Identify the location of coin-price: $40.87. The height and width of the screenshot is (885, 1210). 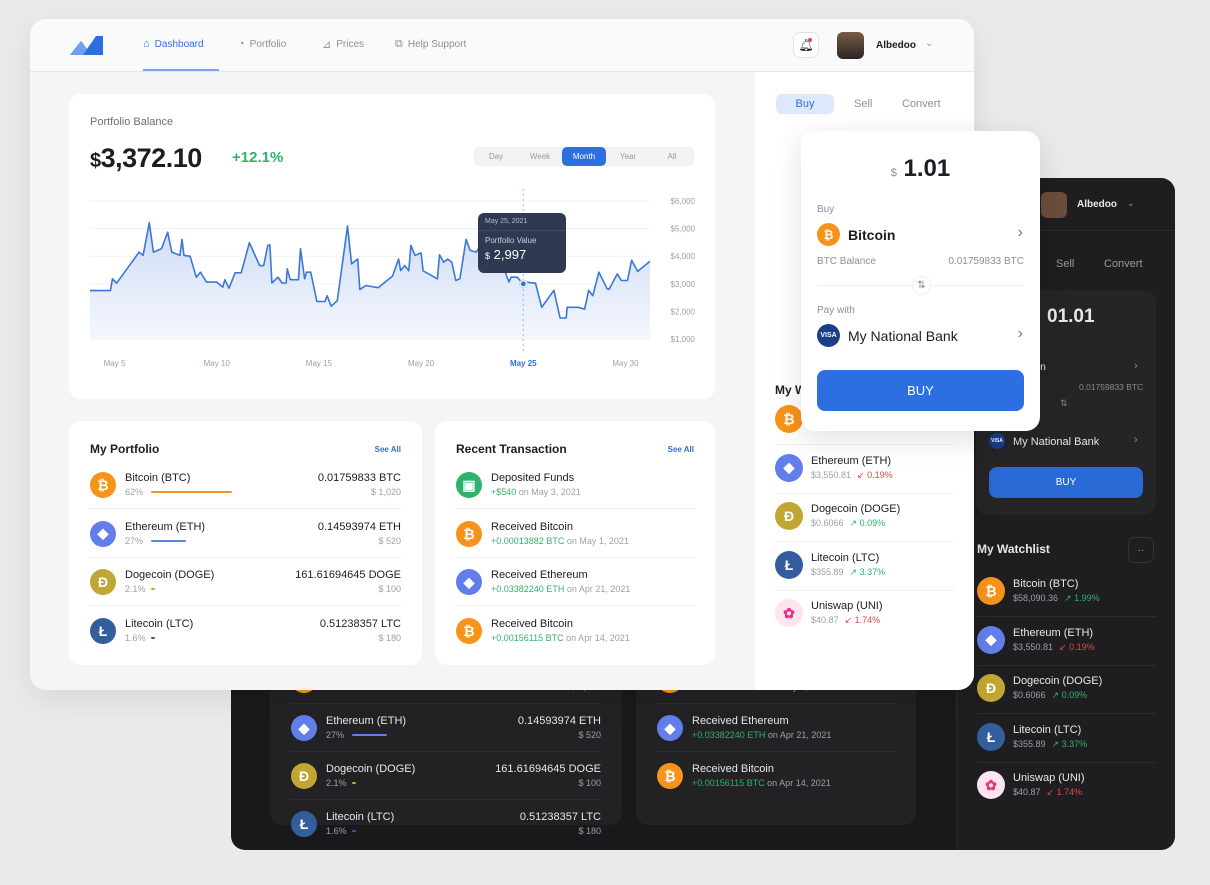
(1027, 792).